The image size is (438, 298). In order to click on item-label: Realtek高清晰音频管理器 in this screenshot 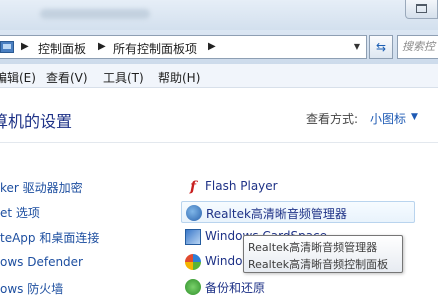, I will do `click(276, 214)`.